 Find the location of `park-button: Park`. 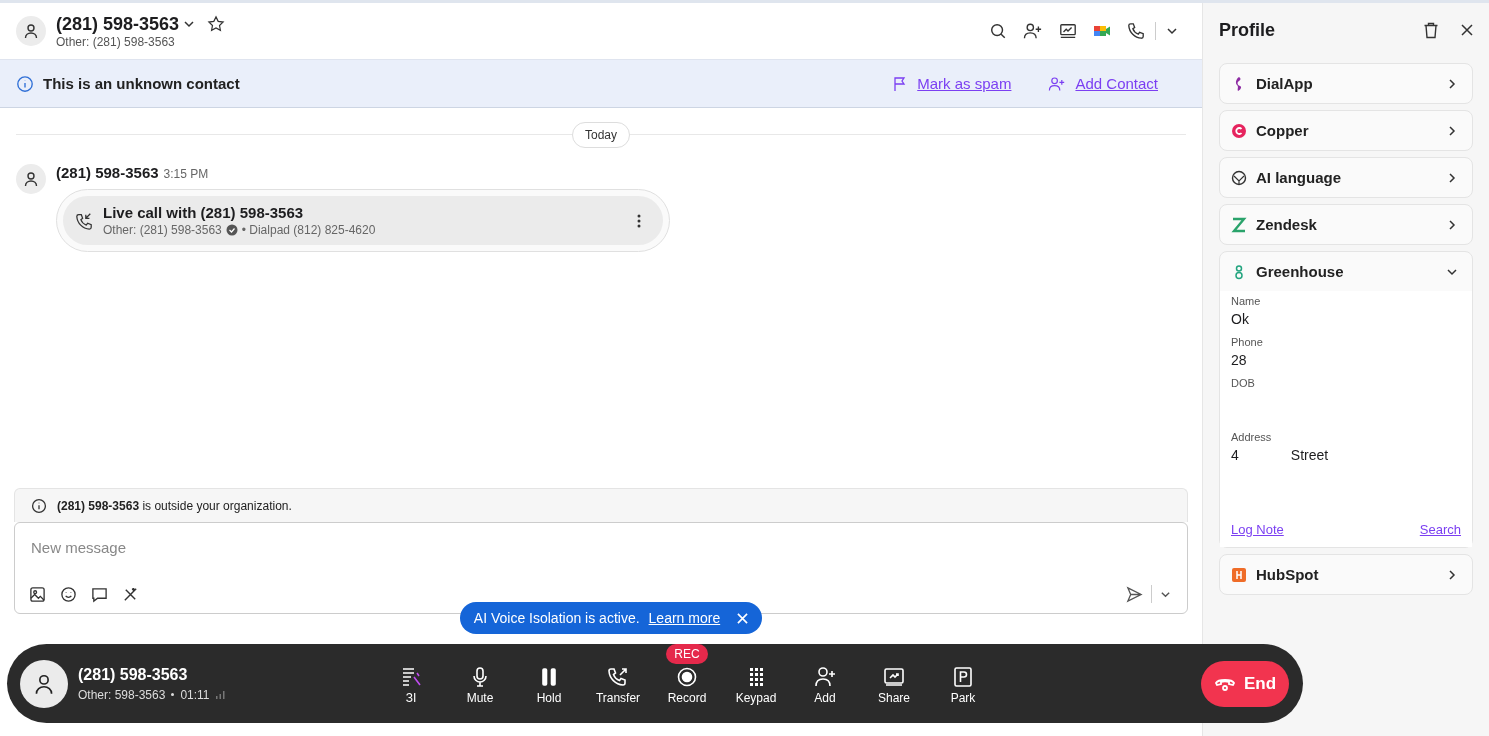

park-button: Park is located at coordinates (963, 676).